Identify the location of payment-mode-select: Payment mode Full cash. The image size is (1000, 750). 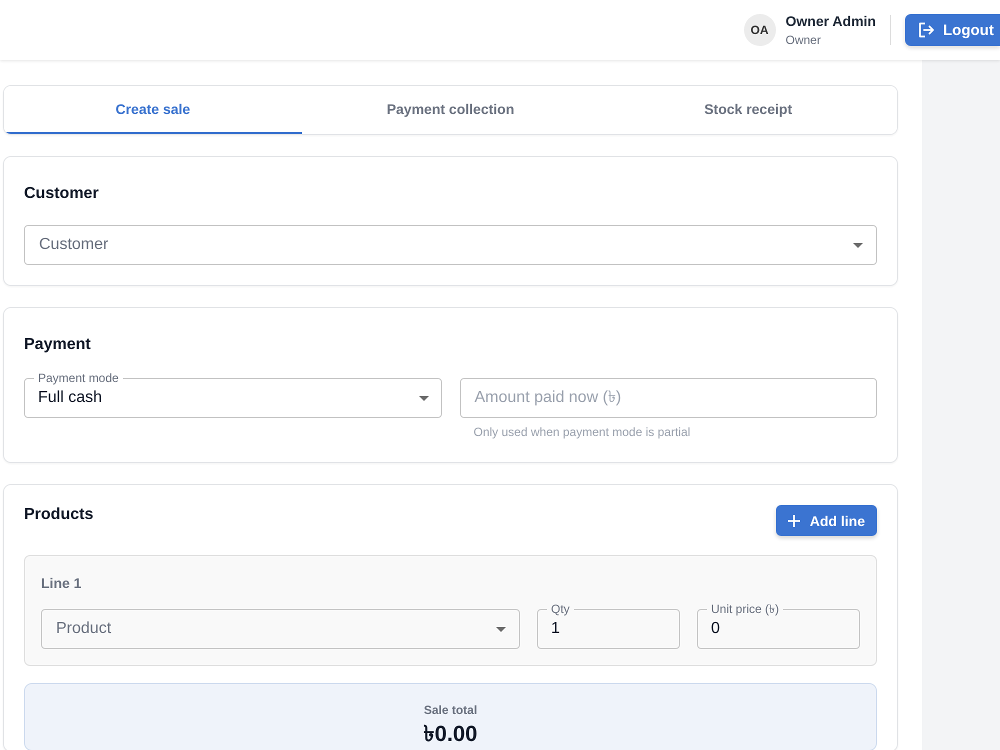
(233, 394).